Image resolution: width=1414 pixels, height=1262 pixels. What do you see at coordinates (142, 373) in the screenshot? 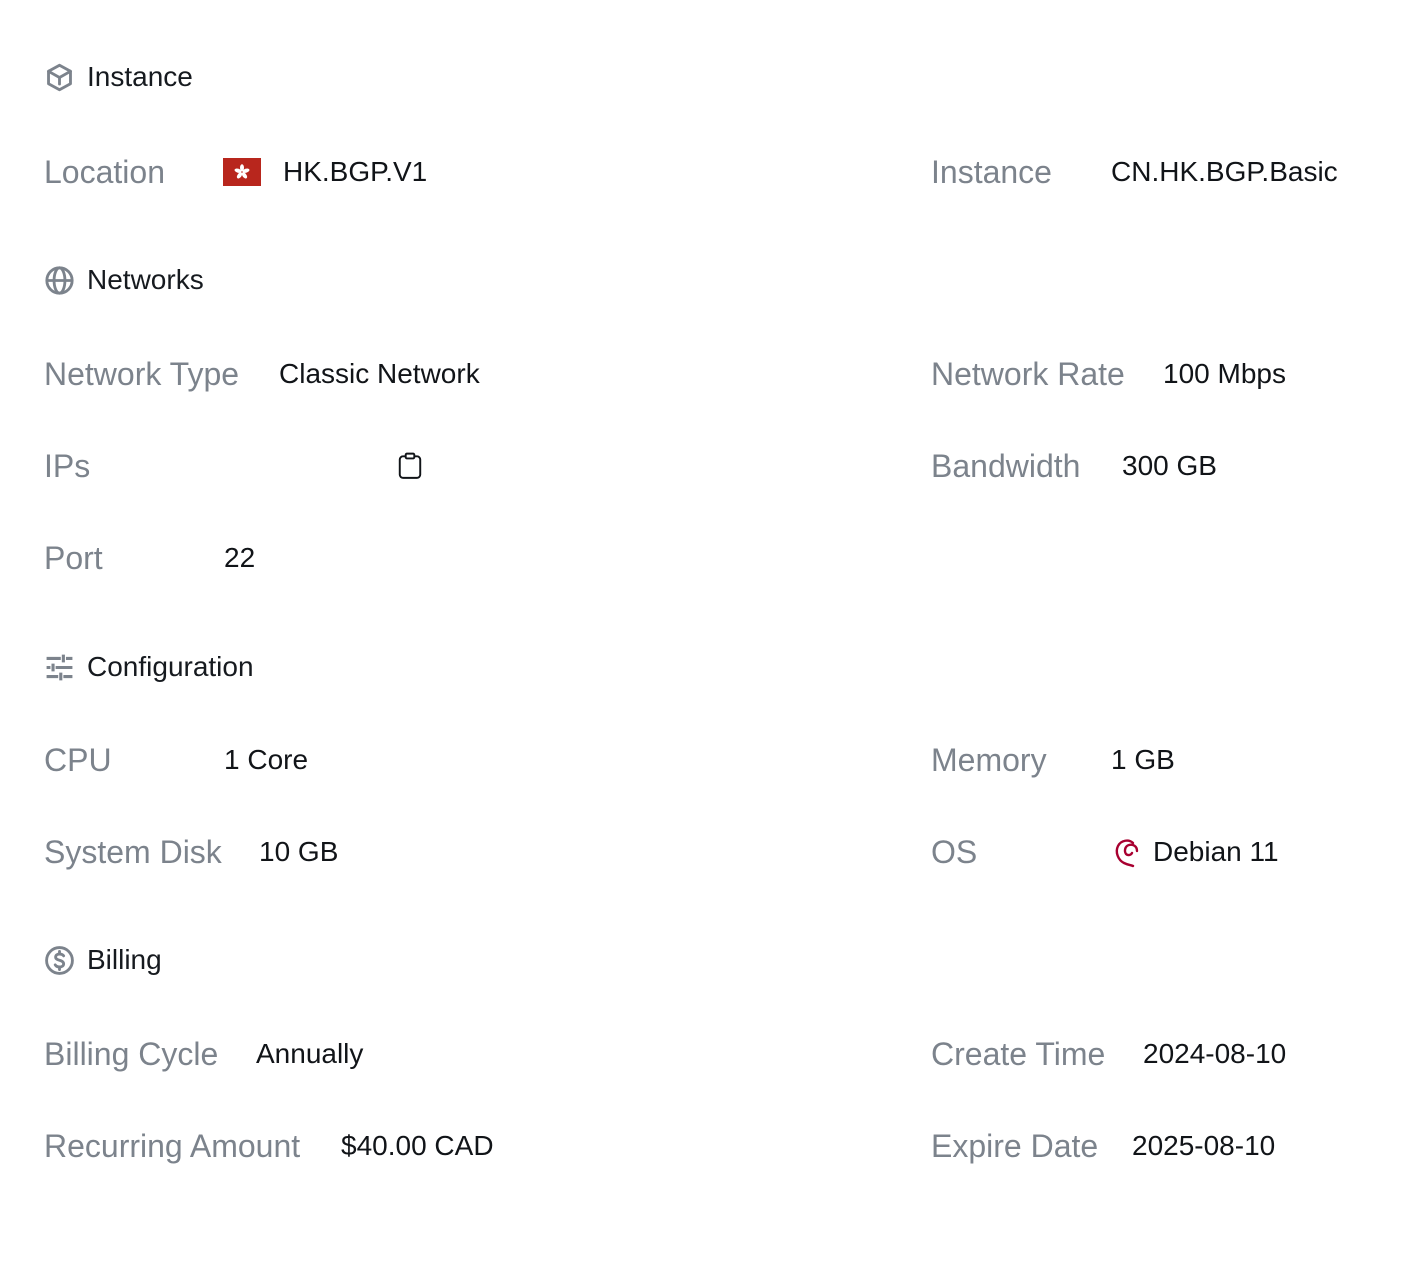
I see `network-type-label: Network Type` at bounding box center [142, 373].